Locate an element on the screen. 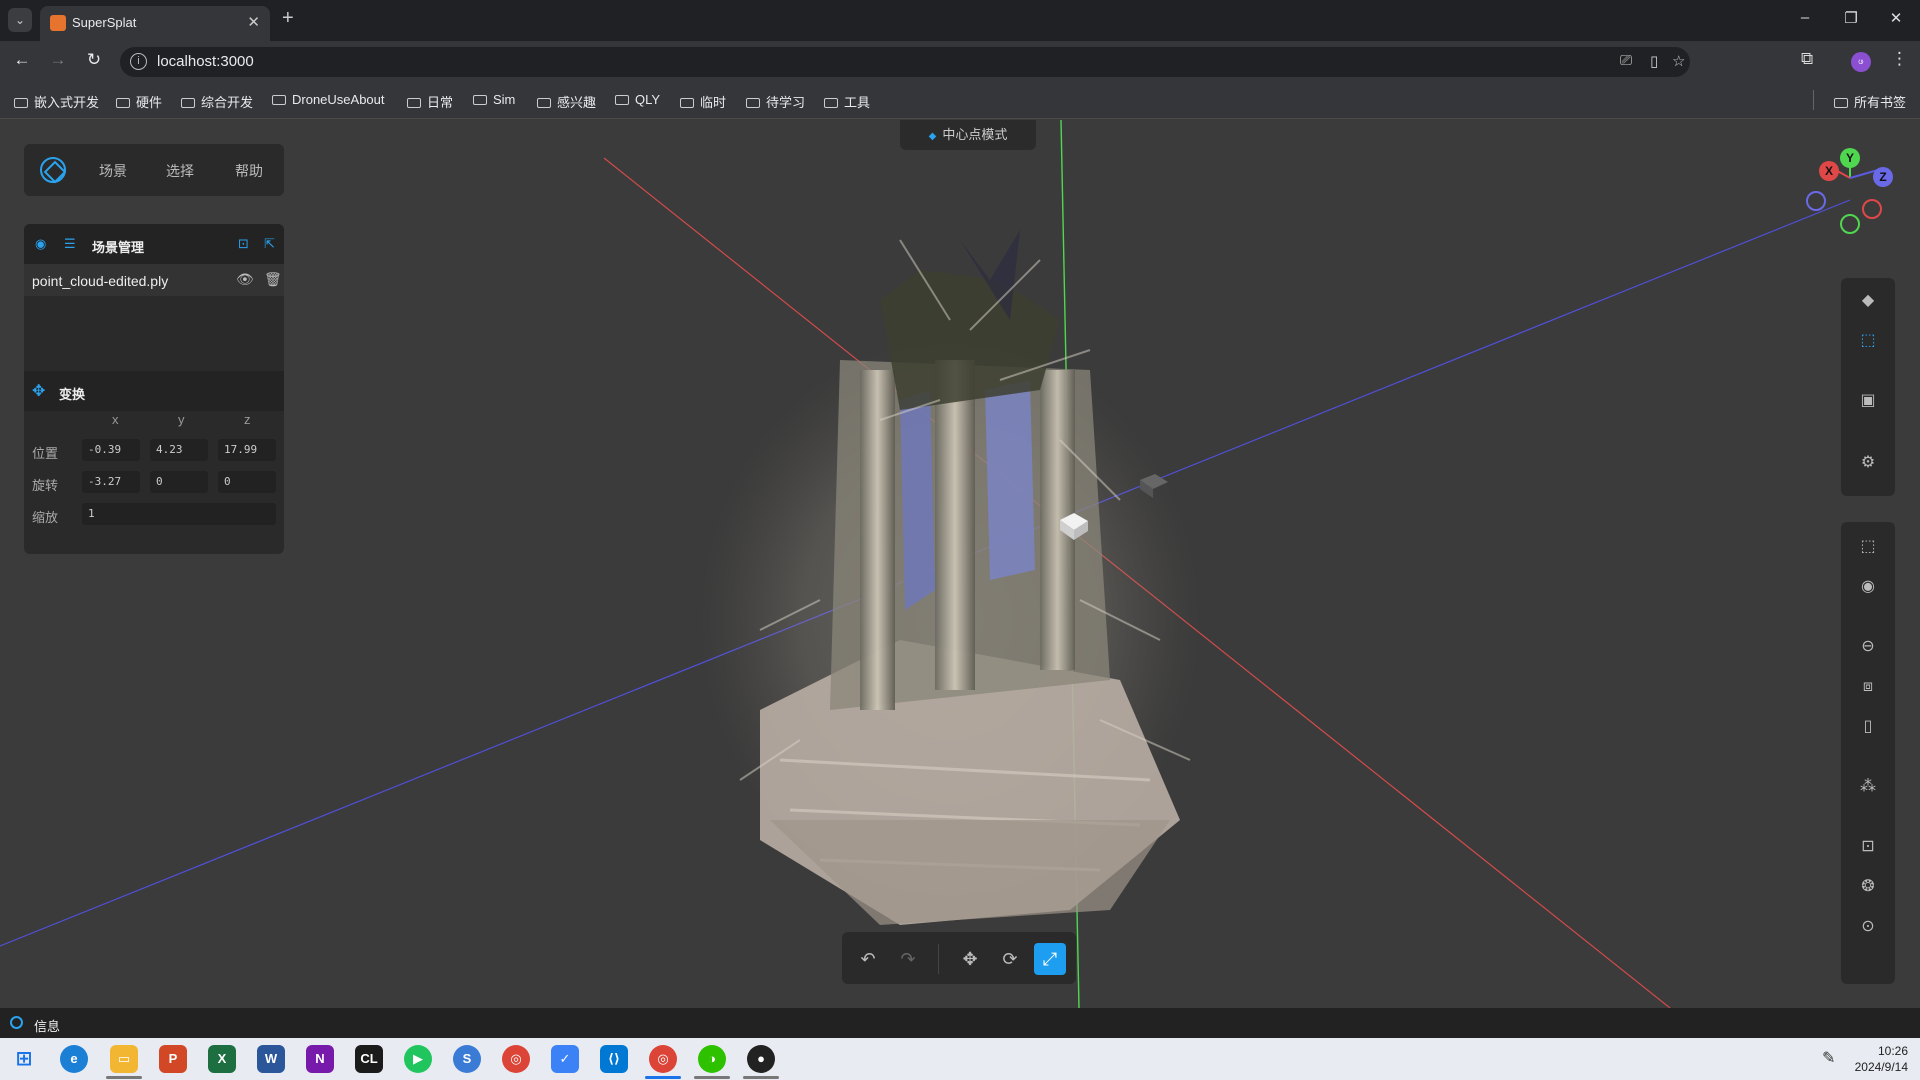  sphere-select-icon: ⊖ is located at coordinates (1868, 647).